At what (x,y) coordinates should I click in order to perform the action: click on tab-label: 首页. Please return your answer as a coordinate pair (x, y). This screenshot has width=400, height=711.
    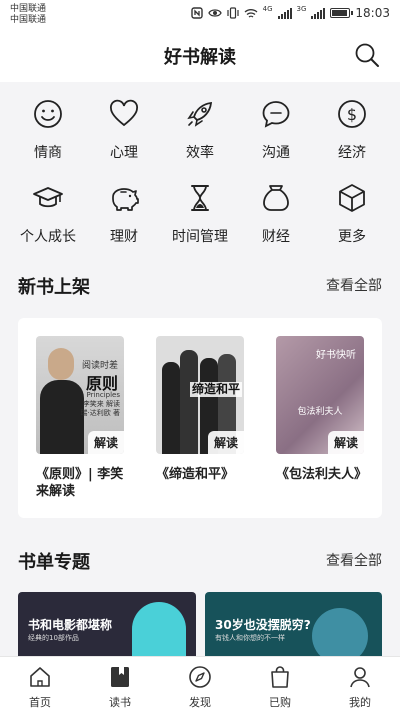
    Looking at the image, I should click on (40, 702).